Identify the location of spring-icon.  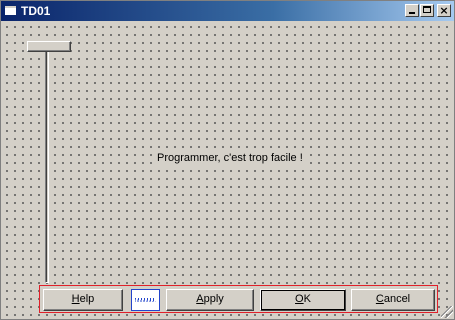
(145, 300).